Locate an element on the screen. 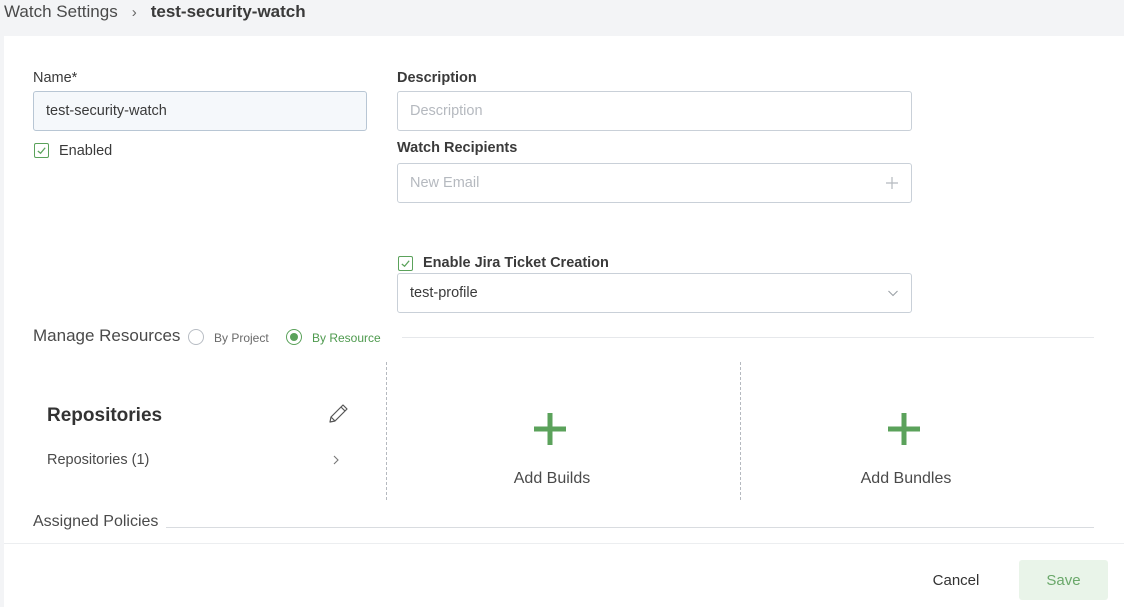  add-builds-label: Add Builds is located at coordinates (552, 479).